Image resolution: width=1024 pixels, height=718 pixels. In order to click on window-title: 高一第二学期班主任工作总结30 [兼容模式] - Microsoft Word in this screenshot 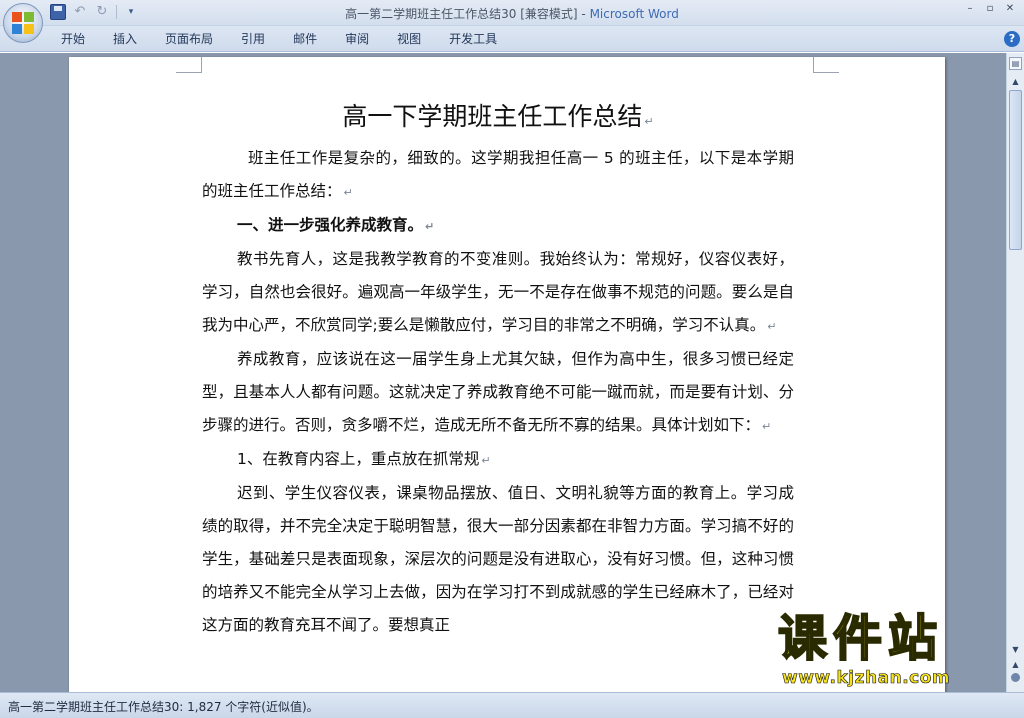, I will do `click(512, 13)`.